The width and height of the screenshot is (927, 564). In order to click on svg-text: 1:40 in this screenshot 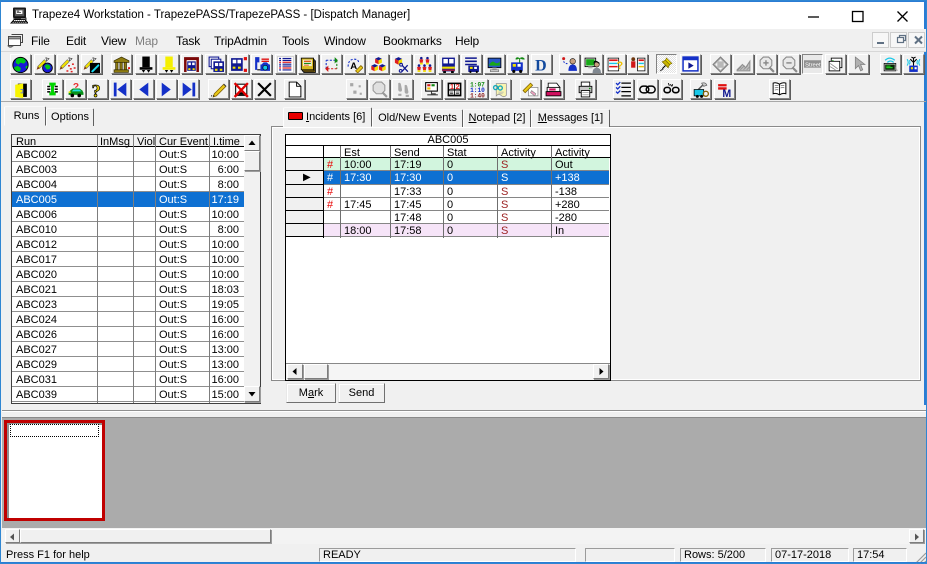, I will do `click(477, 95)`.